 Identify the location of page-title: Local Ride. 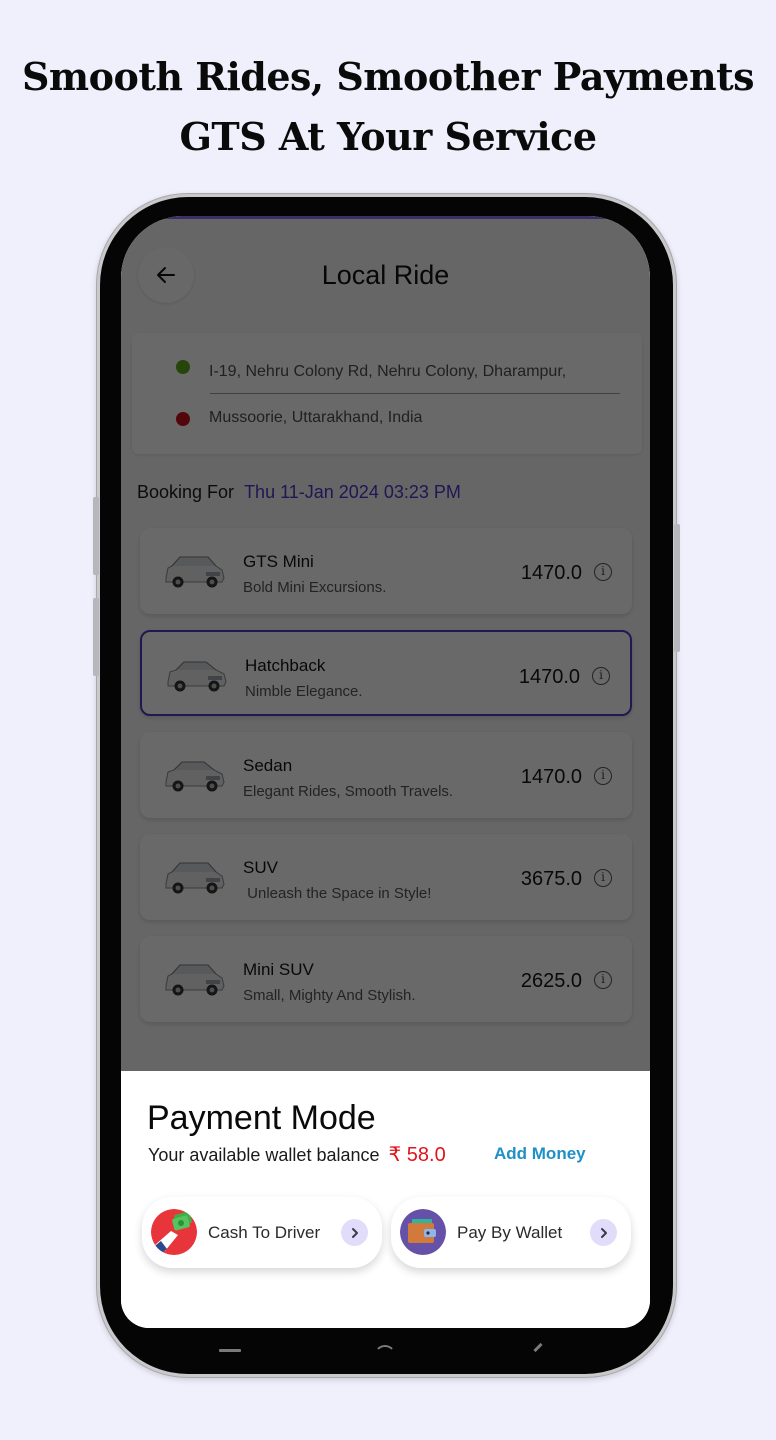
(385, 275).